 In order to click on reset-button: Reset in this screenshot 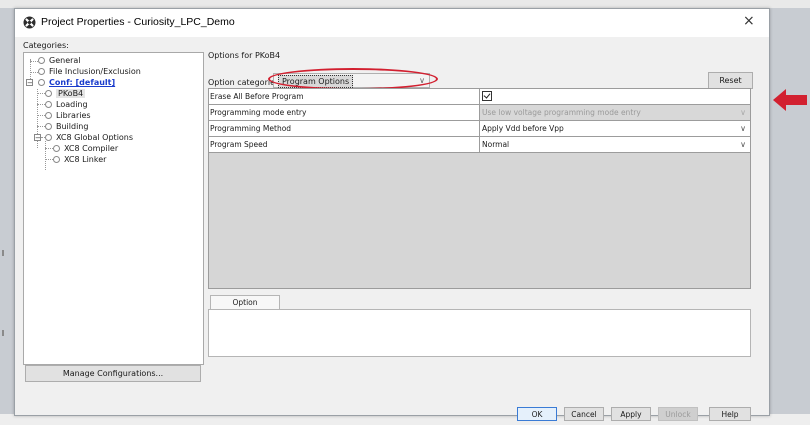, I will do `click(730, 80)`.